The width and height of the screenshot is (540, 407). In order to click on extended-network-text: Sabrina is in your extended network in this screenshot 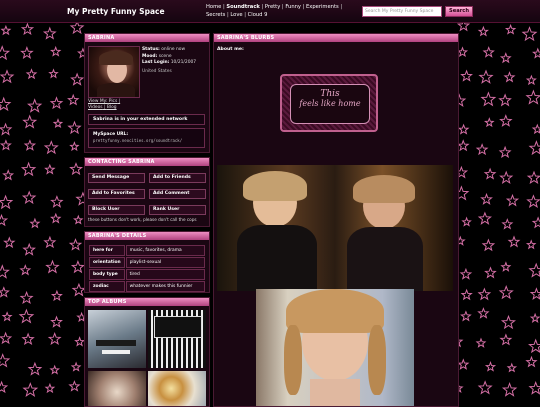, I will do `click(140, 119)`.